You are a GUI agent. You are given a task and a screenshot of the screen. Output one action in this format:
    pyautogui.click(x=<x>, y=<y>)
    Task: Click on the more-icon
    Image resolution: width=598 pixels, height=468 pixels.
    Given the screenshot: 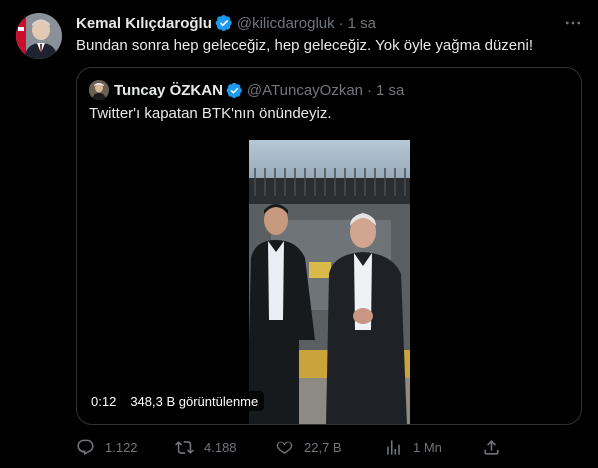 What is the action you would take?
    pyautogui.click(x=573, y=23)
    